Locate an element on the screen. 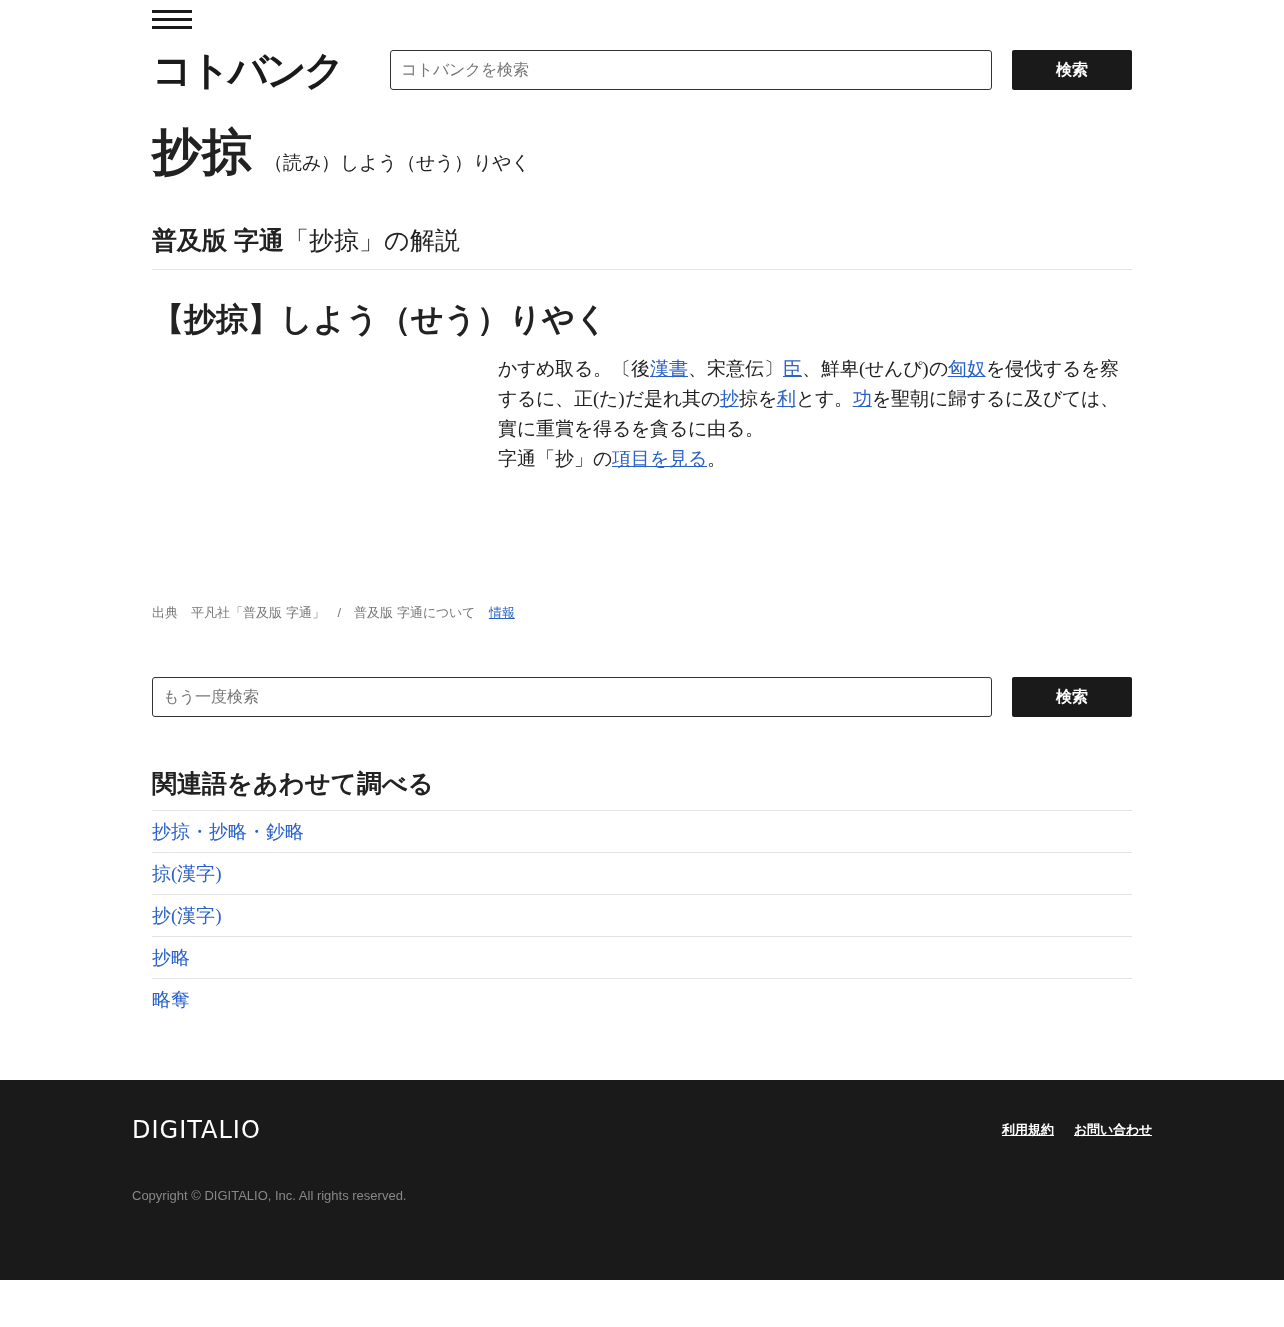  menu-icon is located at coordinates (172, 20).